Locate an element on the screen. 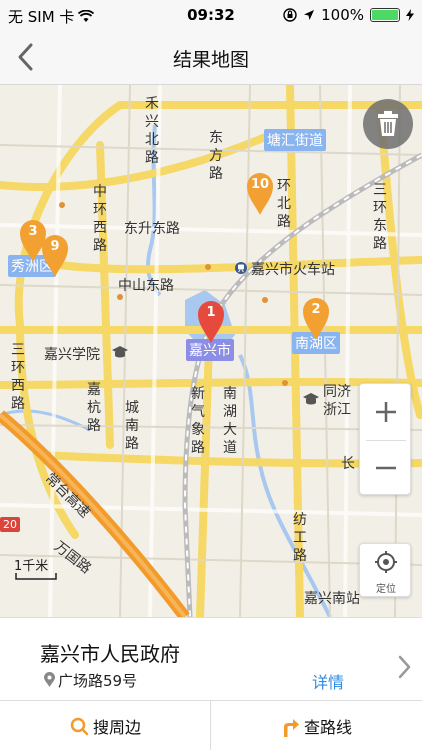  result-panel: 嘉兴市人民政府 广场路59号 详情 is located at coordinates (211, 658).